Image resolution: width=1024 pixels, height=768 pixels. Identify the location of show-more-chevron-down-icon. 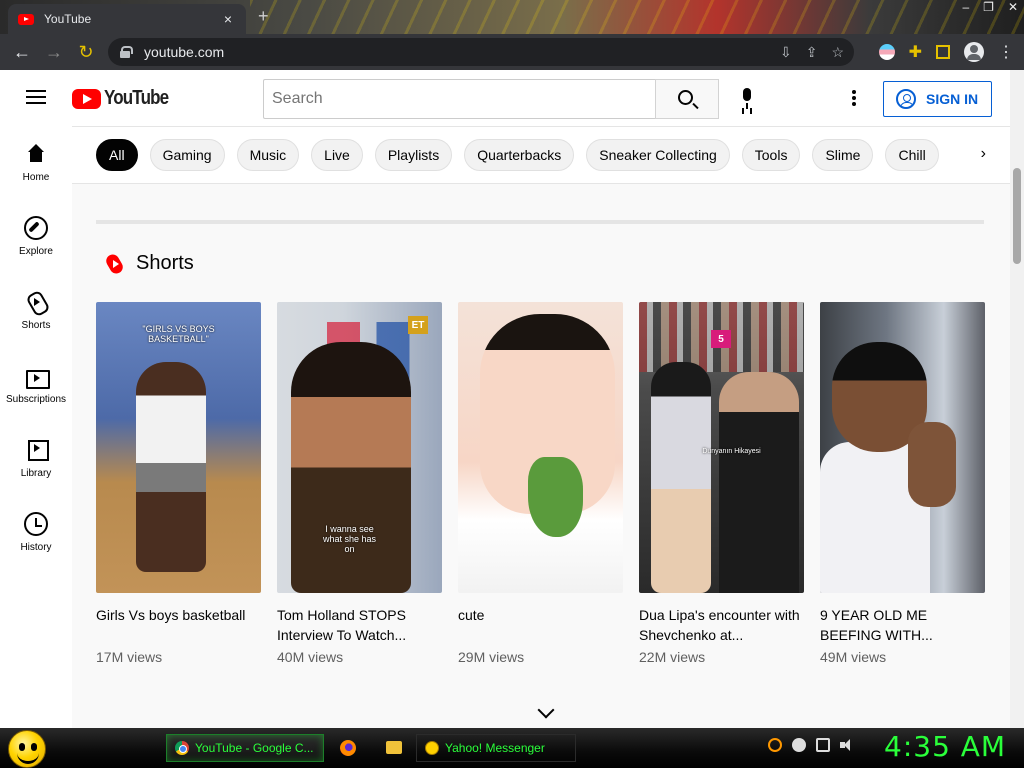
(546, 710).